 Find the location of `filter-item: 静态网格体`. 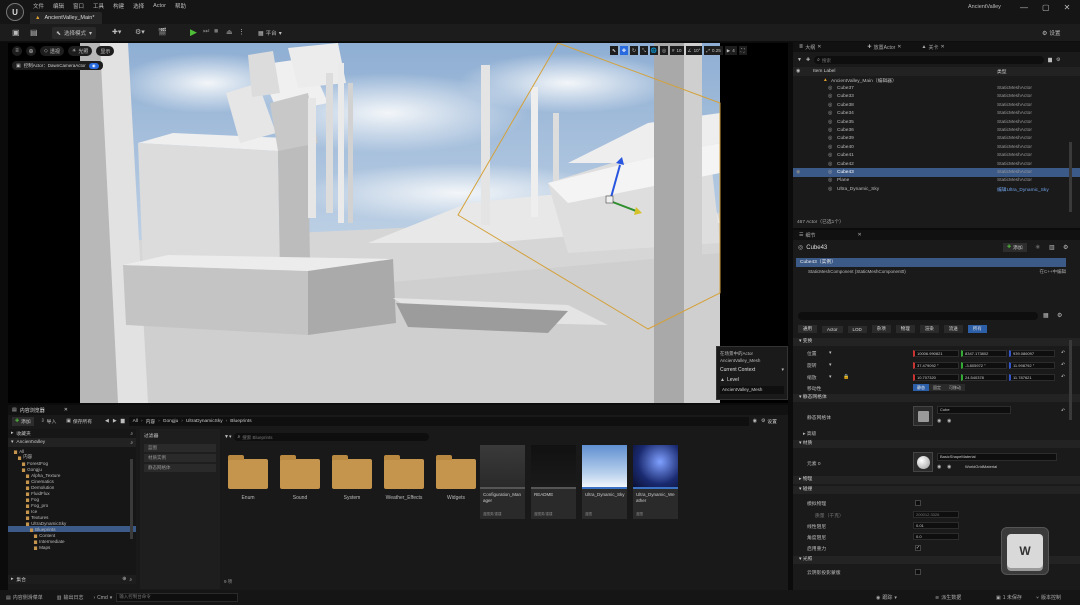

filter-item: 静态网格体 is located at coordinates (180, 468).